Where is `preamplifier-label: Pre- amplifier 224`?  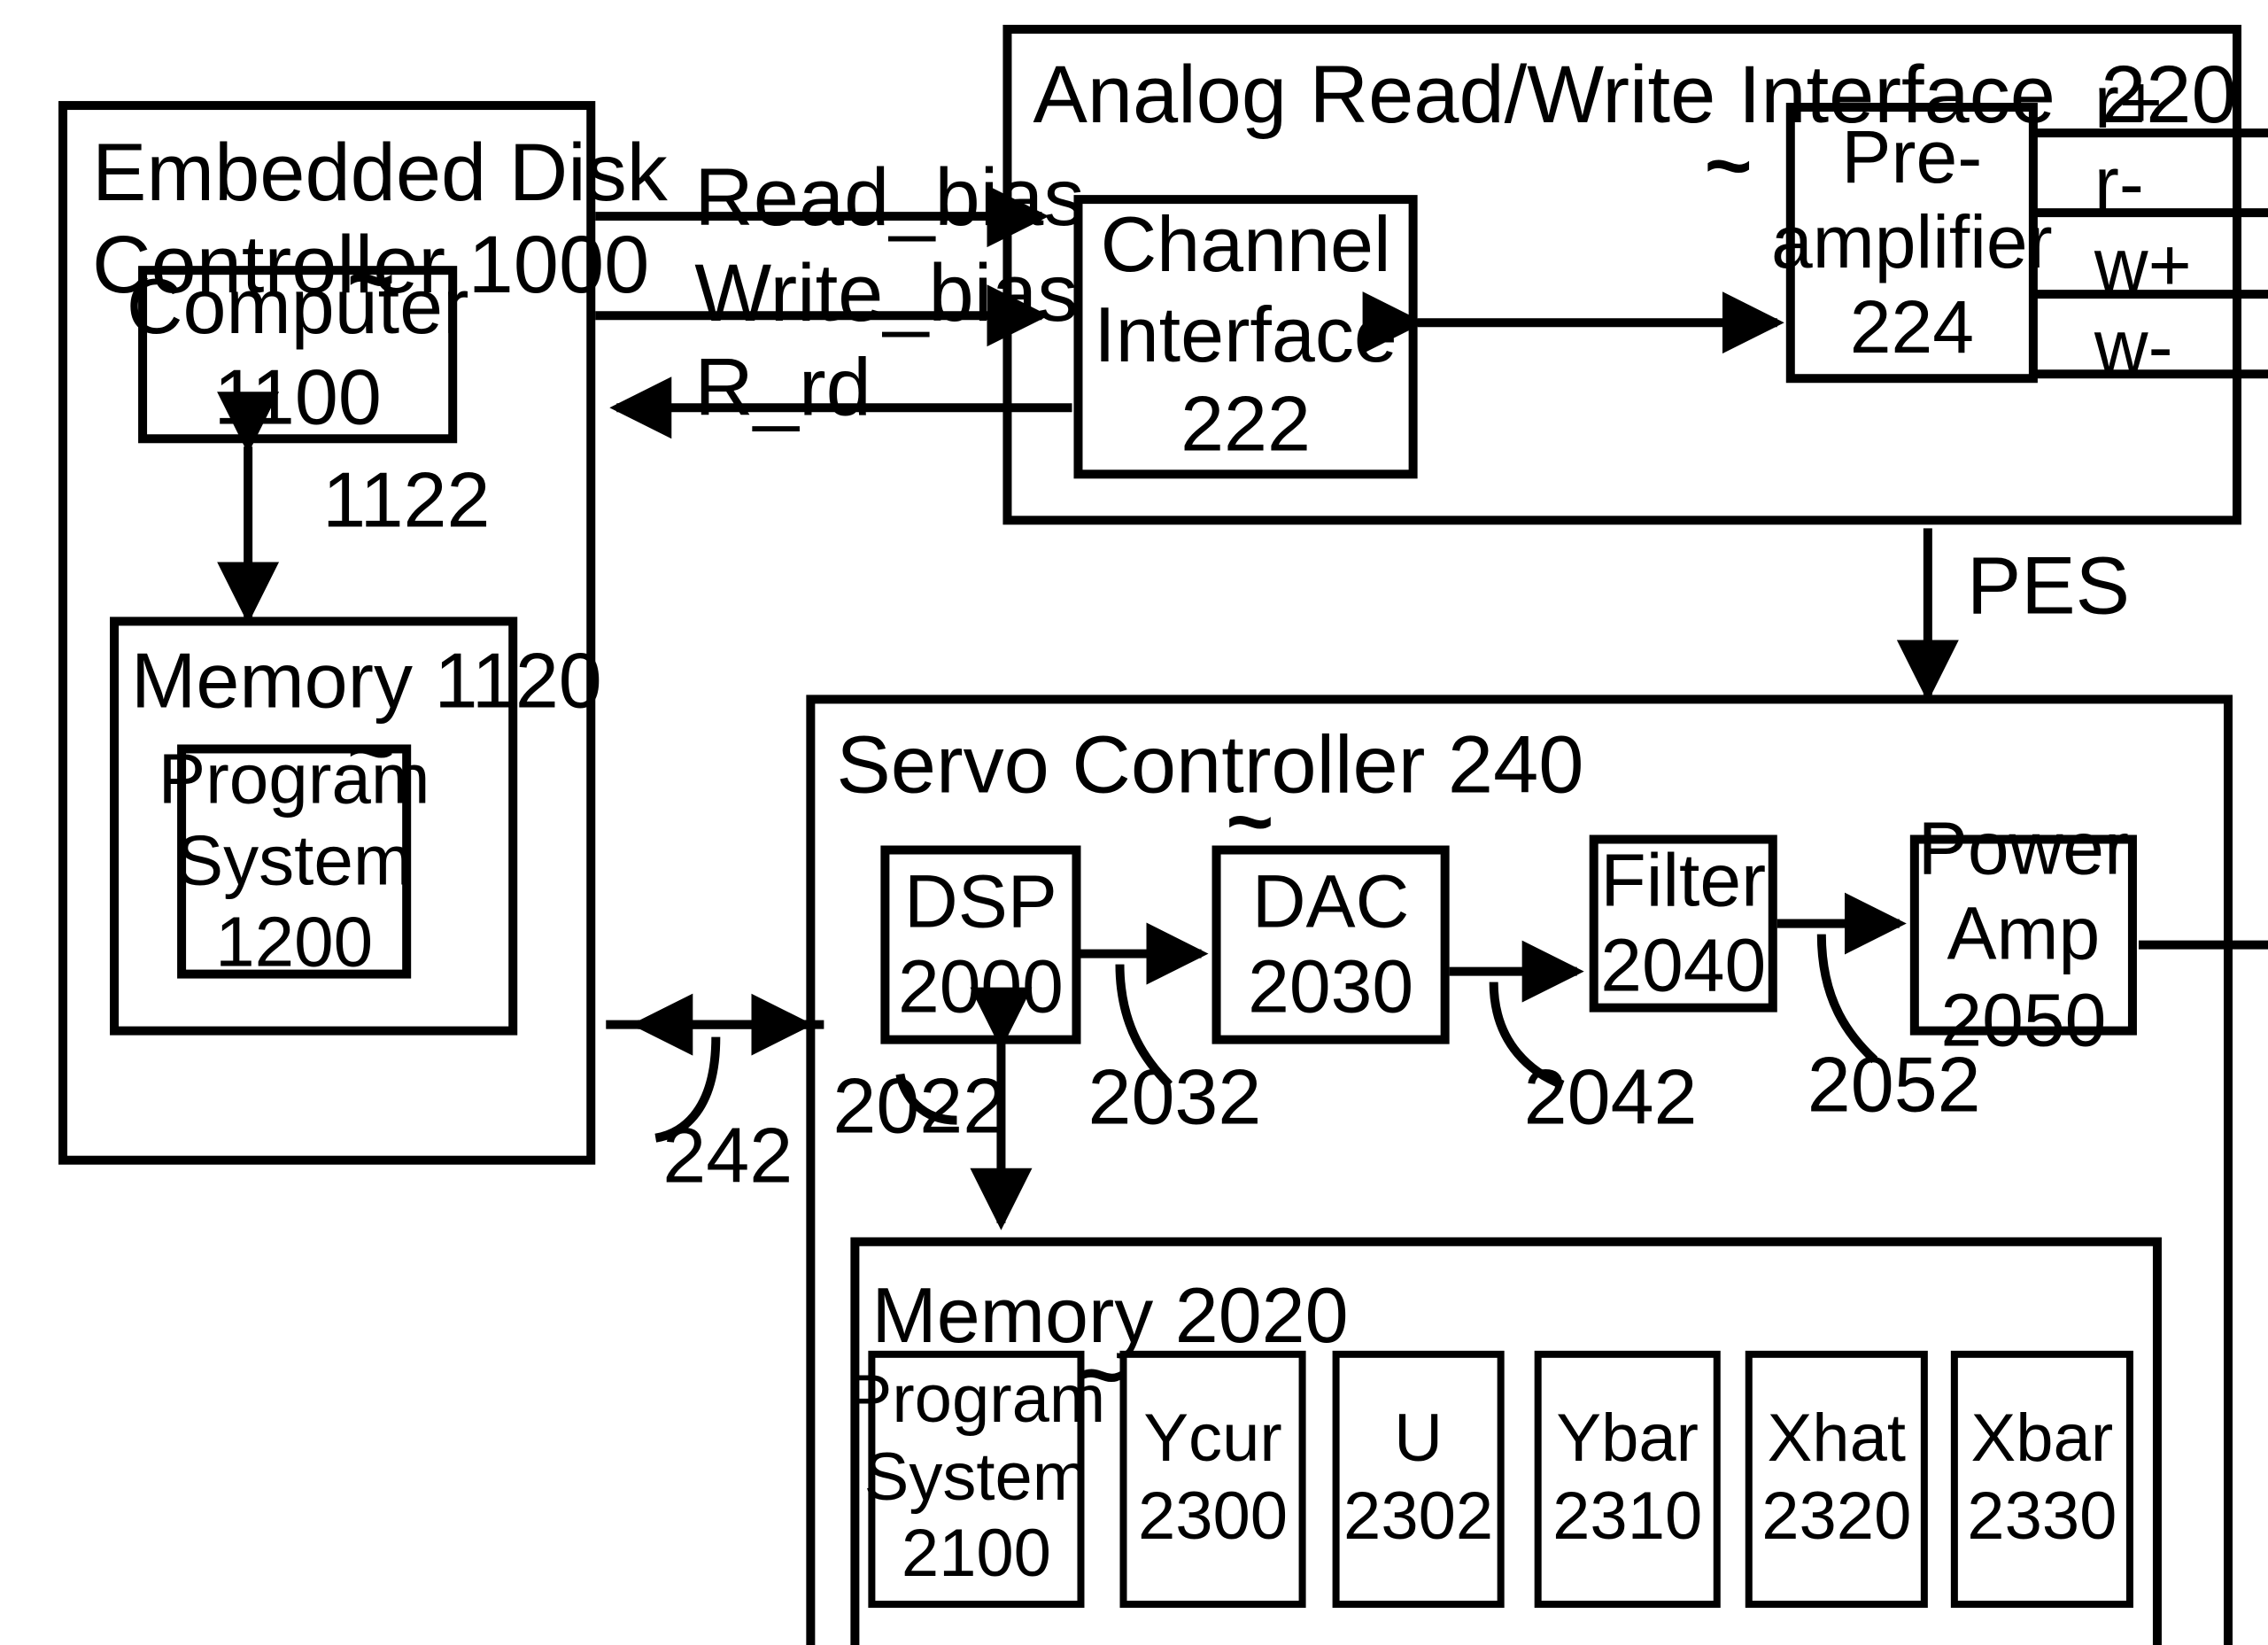
preamplifier-label: Pre- amplifier 224 is located at coordinates (1912, 241).